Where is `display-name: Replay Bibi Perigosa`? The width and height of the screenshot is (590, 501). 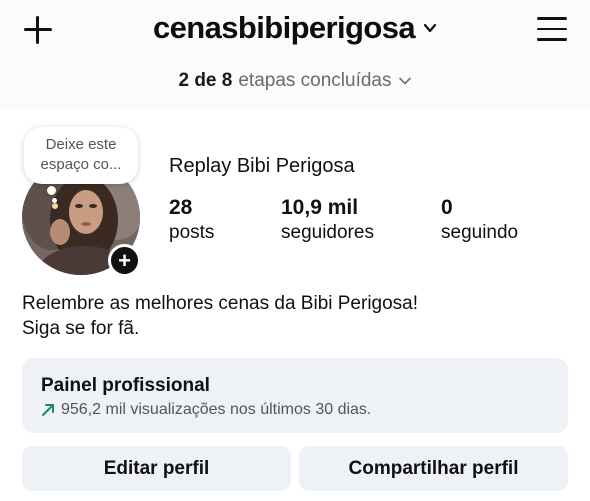
display-name: Replay Bibi Perigosa is located at coordinates (262, 166).